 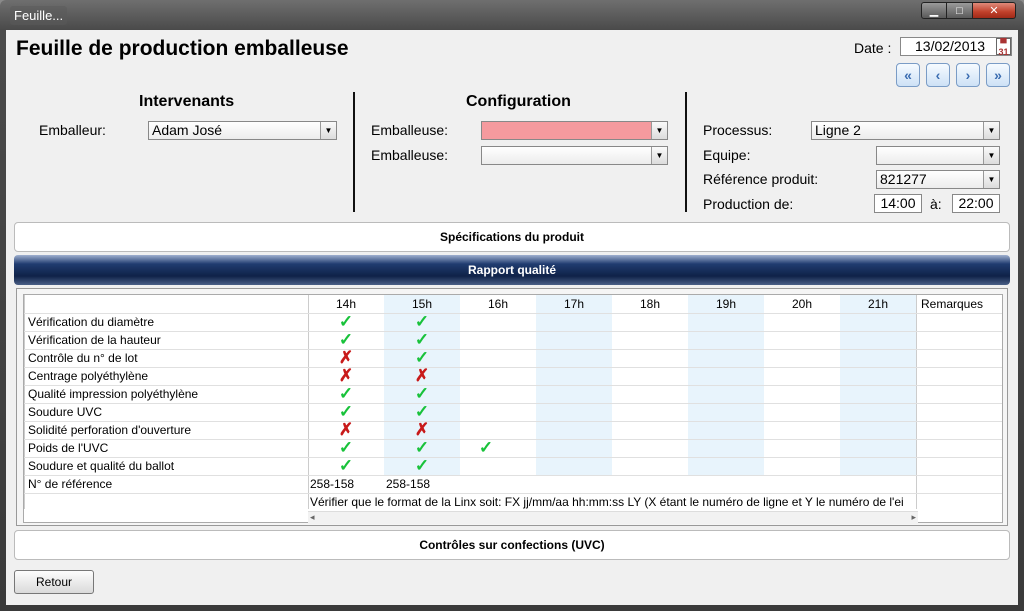 I want to click on processus-select: Ligne 2 ▼, so click(x=905, y=130).